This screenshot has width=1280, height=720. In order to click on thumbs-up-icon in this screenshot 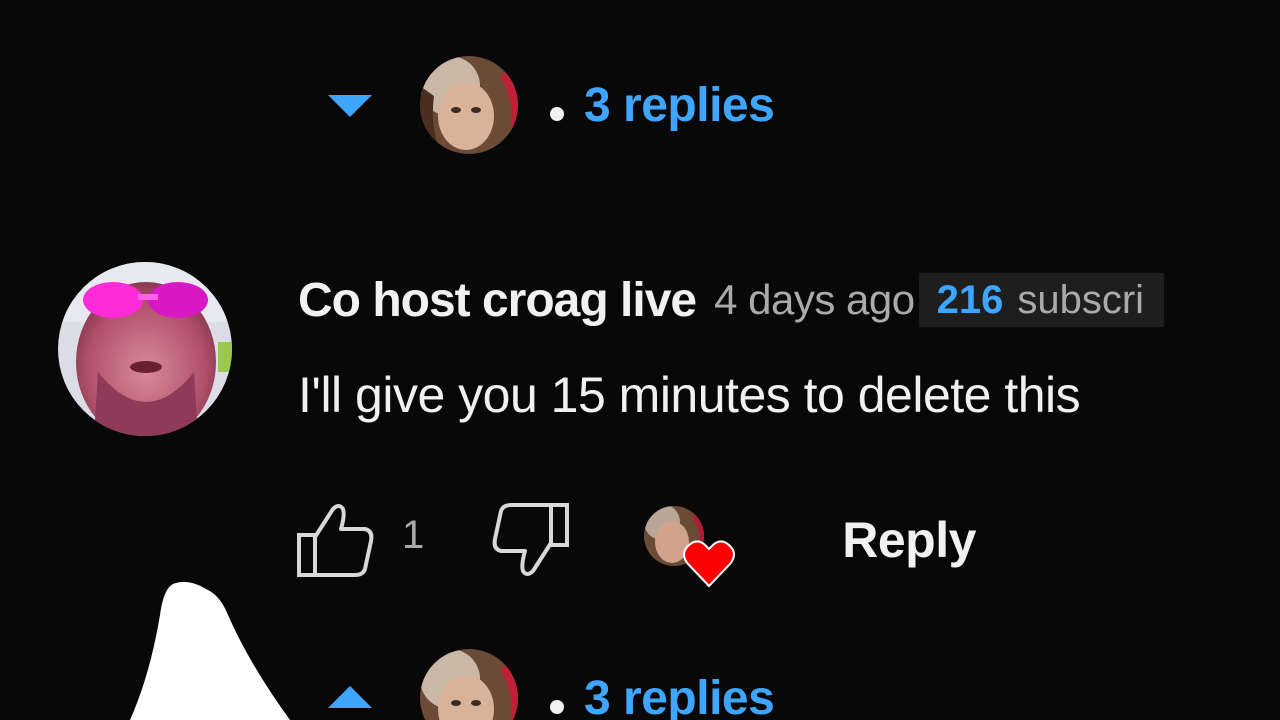, I will do `click(335, 540)`.